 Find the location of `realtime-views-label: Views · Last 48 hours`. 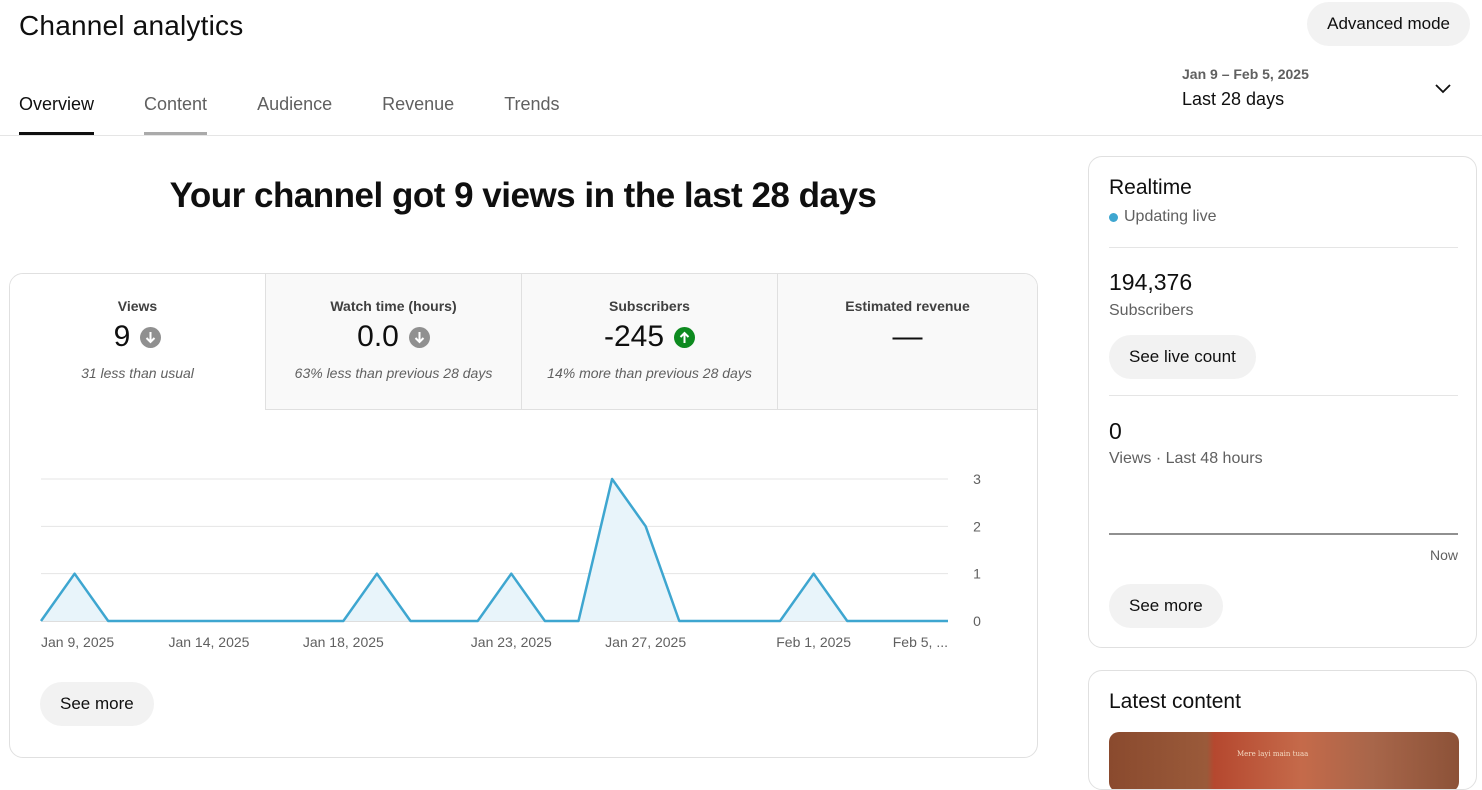

realtime-views-label: Views · Last 48 hours is located at coordinates (1186, 459).